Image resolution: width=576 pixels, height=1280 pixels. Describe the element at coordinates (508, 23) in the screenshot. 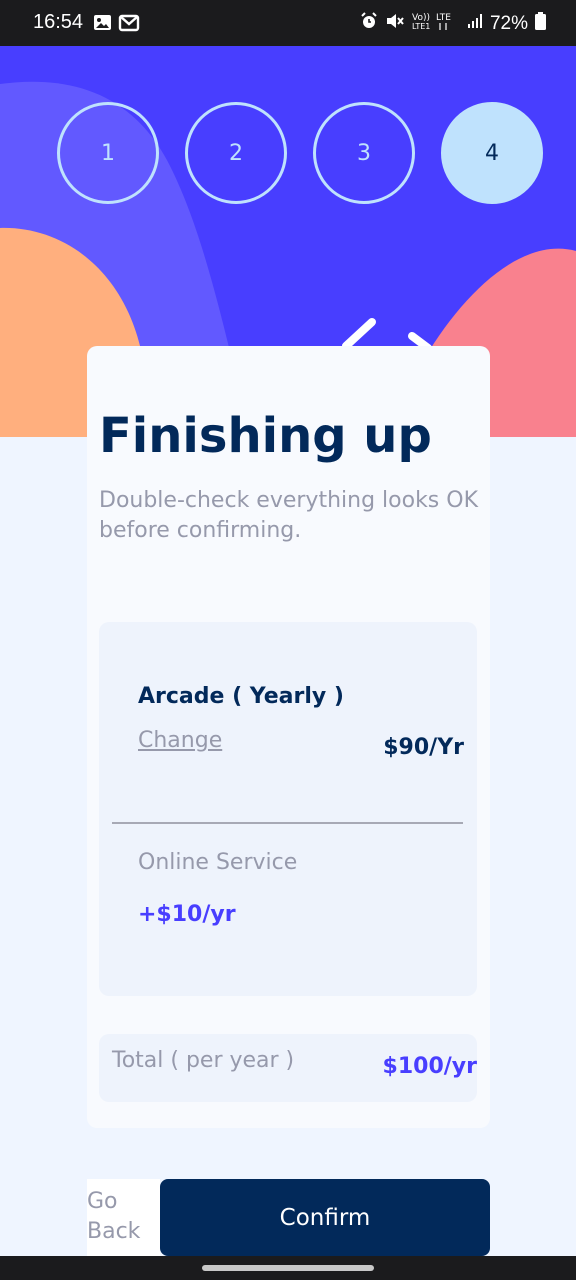

I see `battery-percent: 72%` at that location.